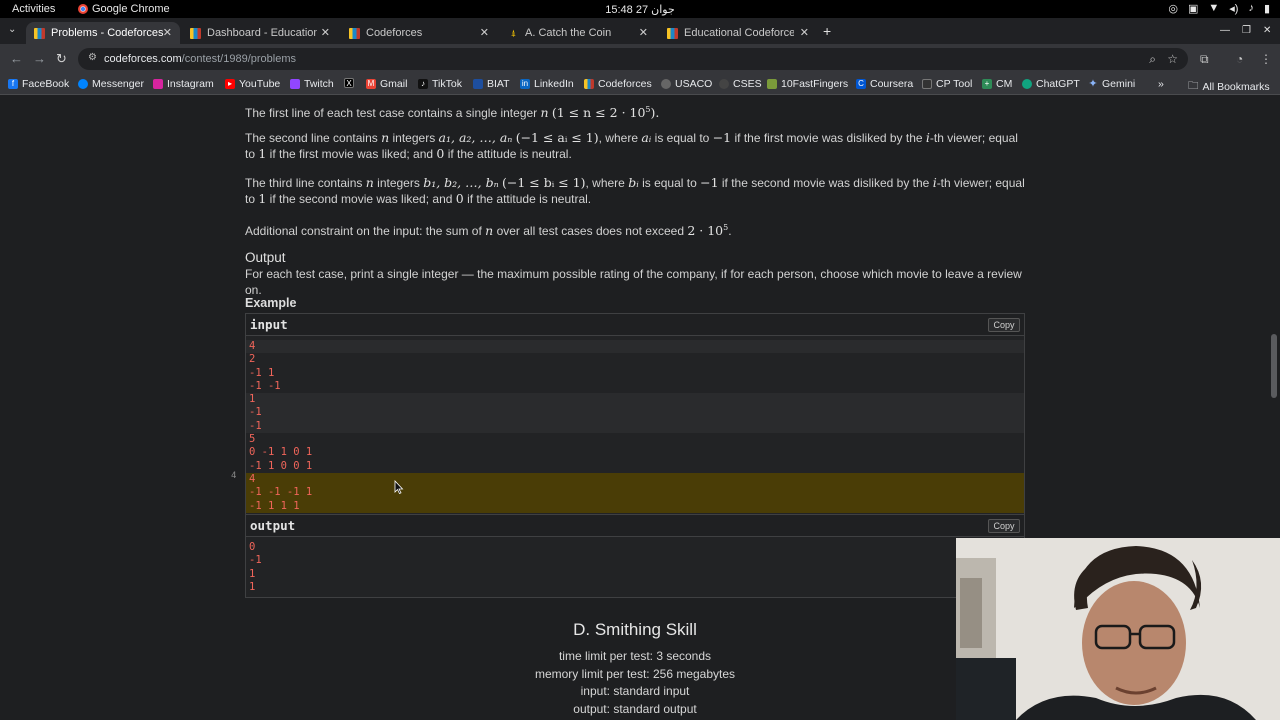 The image size is (1280, 720). Describe the element at coordinates (1274, 366) in the screenshot. I see `page-scrollbar` at that location.